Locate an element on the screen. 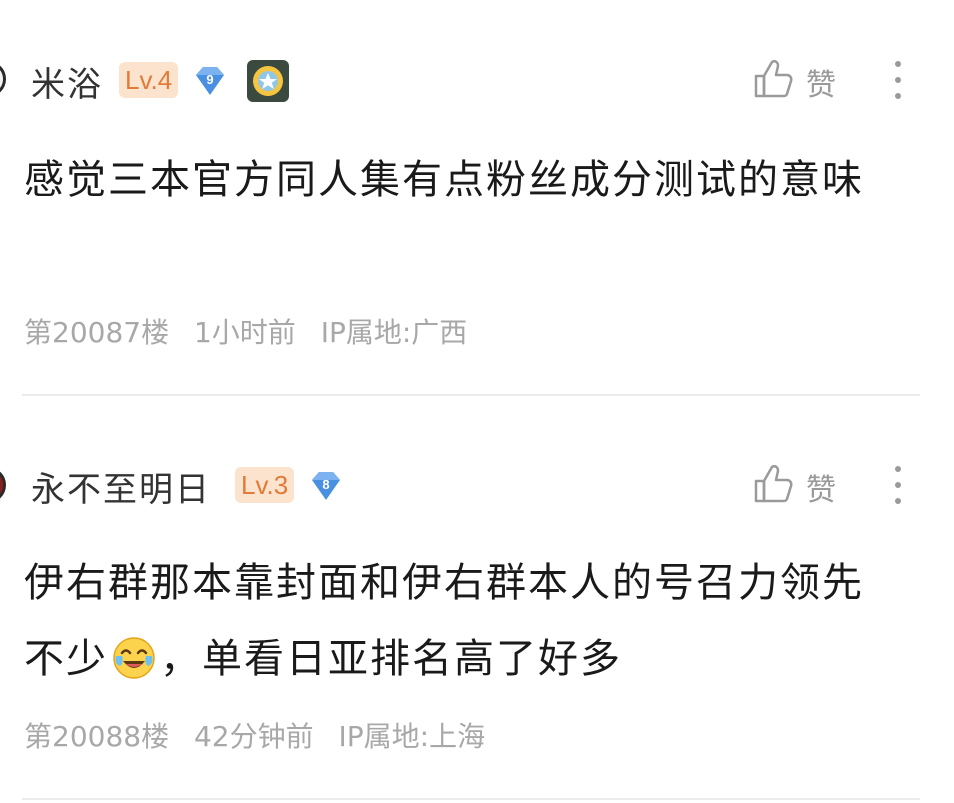 Image resolution: width=954 pixels, height=803 pixels. badge-number: 8 is located at coordinates (325, 484).